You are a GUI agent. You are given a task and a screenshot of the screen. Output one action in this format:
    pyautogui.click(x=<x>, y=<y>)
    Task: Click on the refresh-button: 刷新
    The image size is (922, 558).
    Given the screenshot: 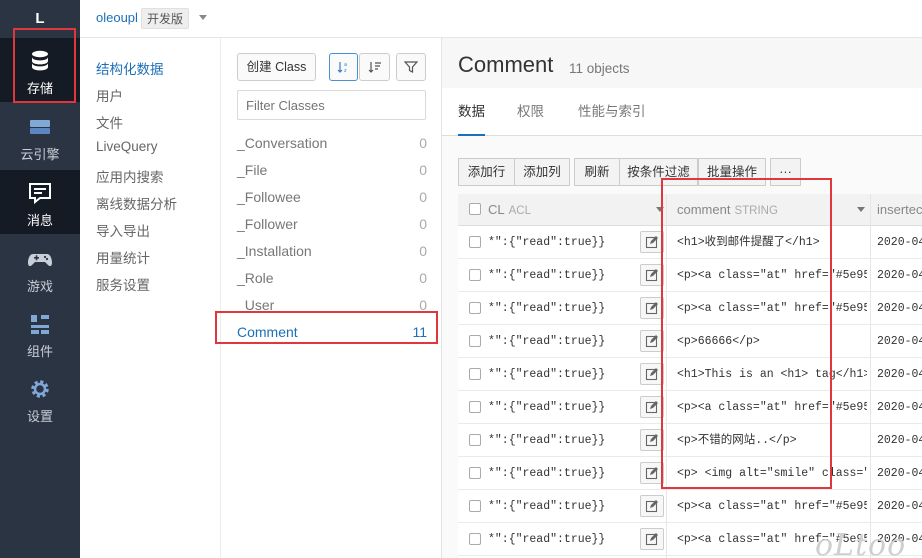 What is the action you would take?
    pyautogui.click(x=597, y=172)
    